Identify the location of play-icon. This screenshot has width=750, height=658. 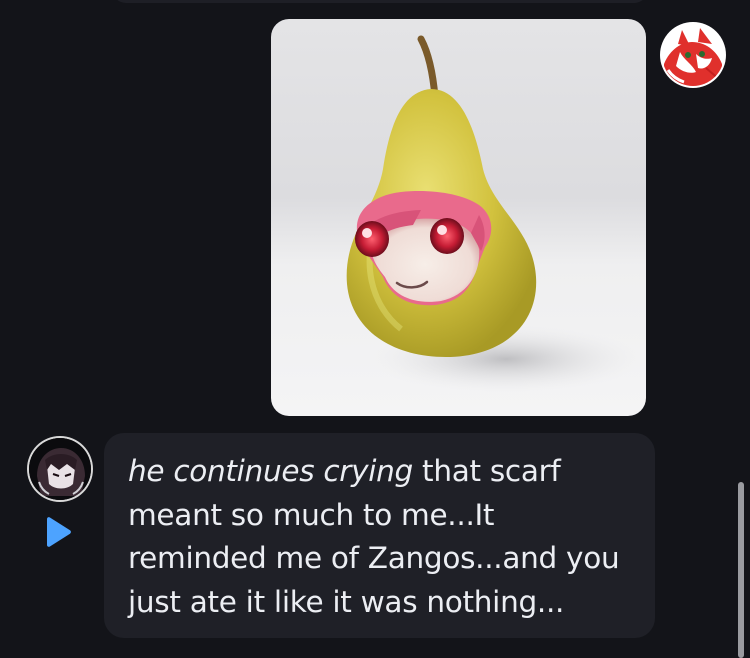
(58, 532).